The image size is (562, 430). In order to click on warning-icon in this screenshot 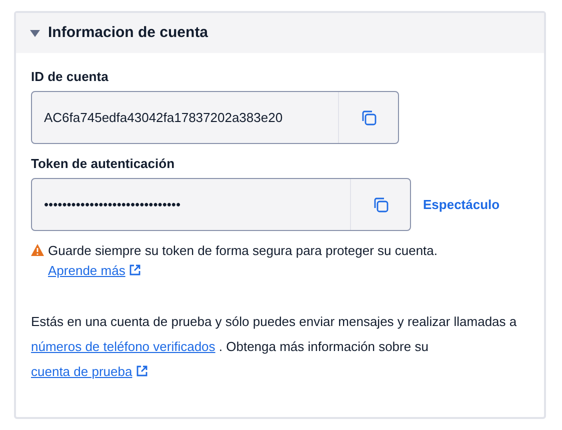, I will do `click(37, 250)`.